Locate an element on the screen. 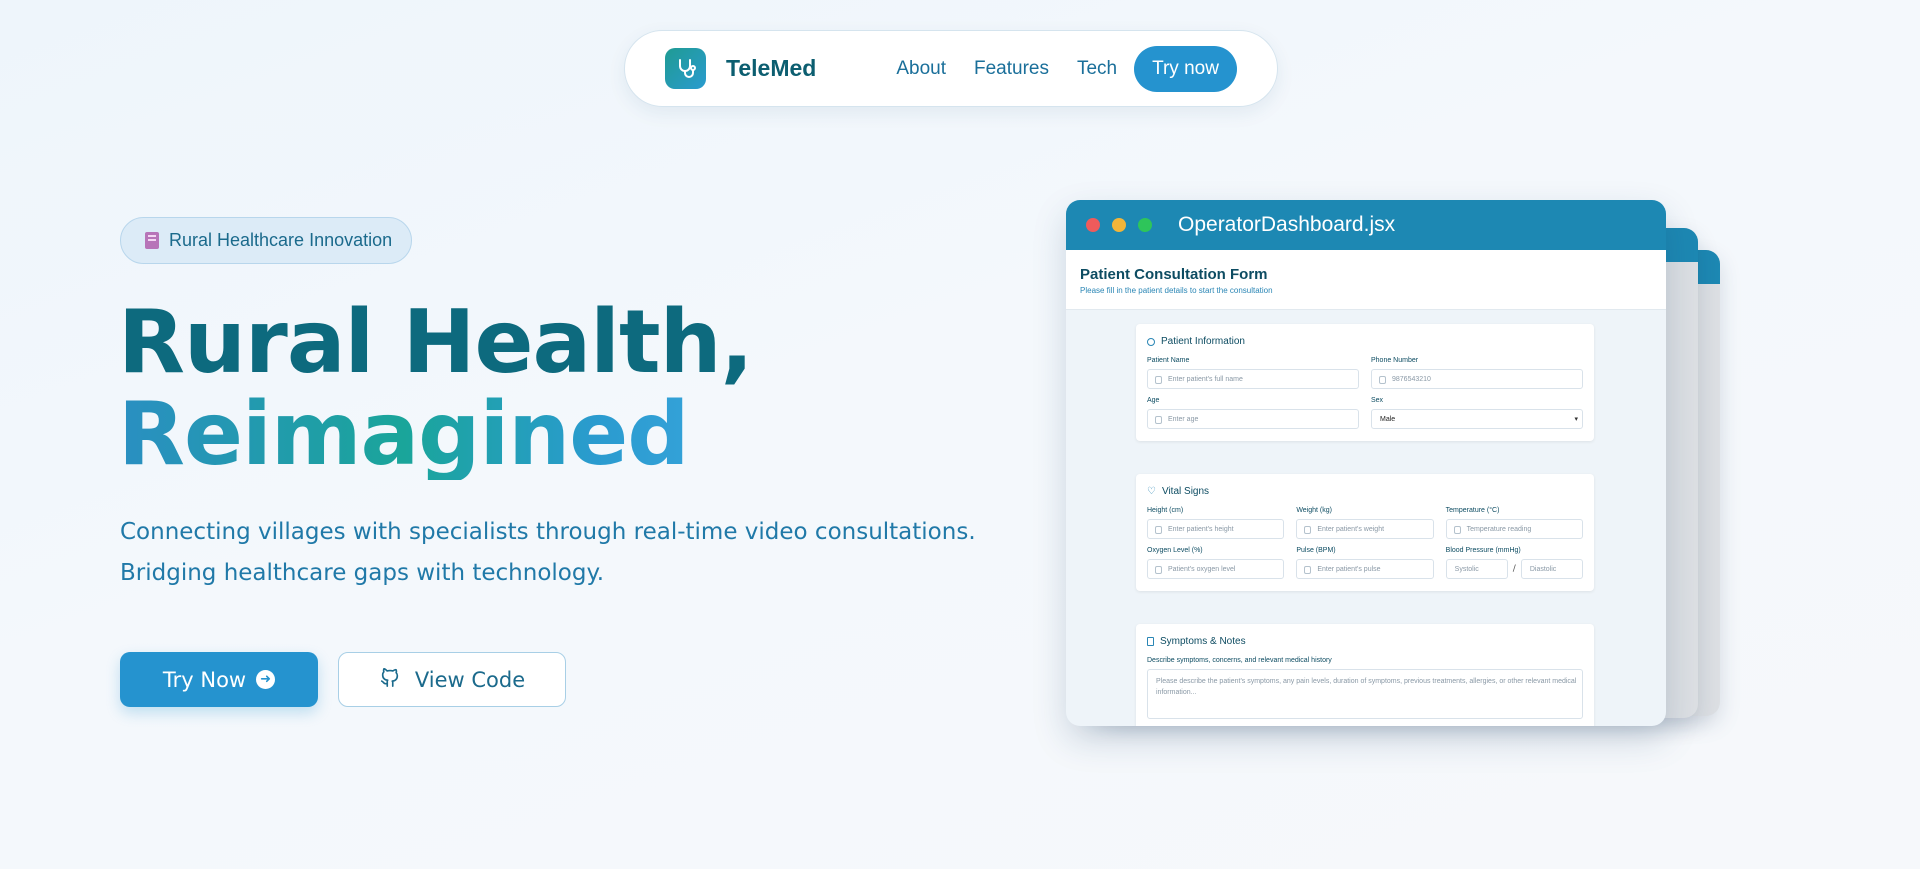  temperature-label: Temperature (°C) is located at coordinates (1472, 510).